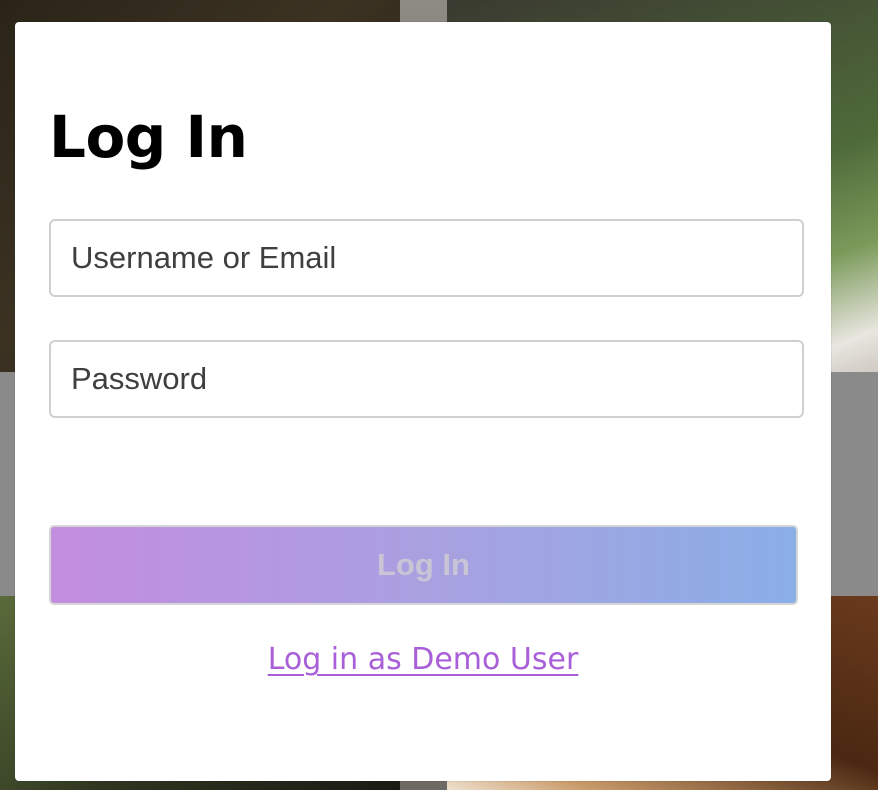 The image size is (878, 790). What do you see at coordinates (426, 379) in the screenshot?
I see `password-input` at bounding box center [426, 379].